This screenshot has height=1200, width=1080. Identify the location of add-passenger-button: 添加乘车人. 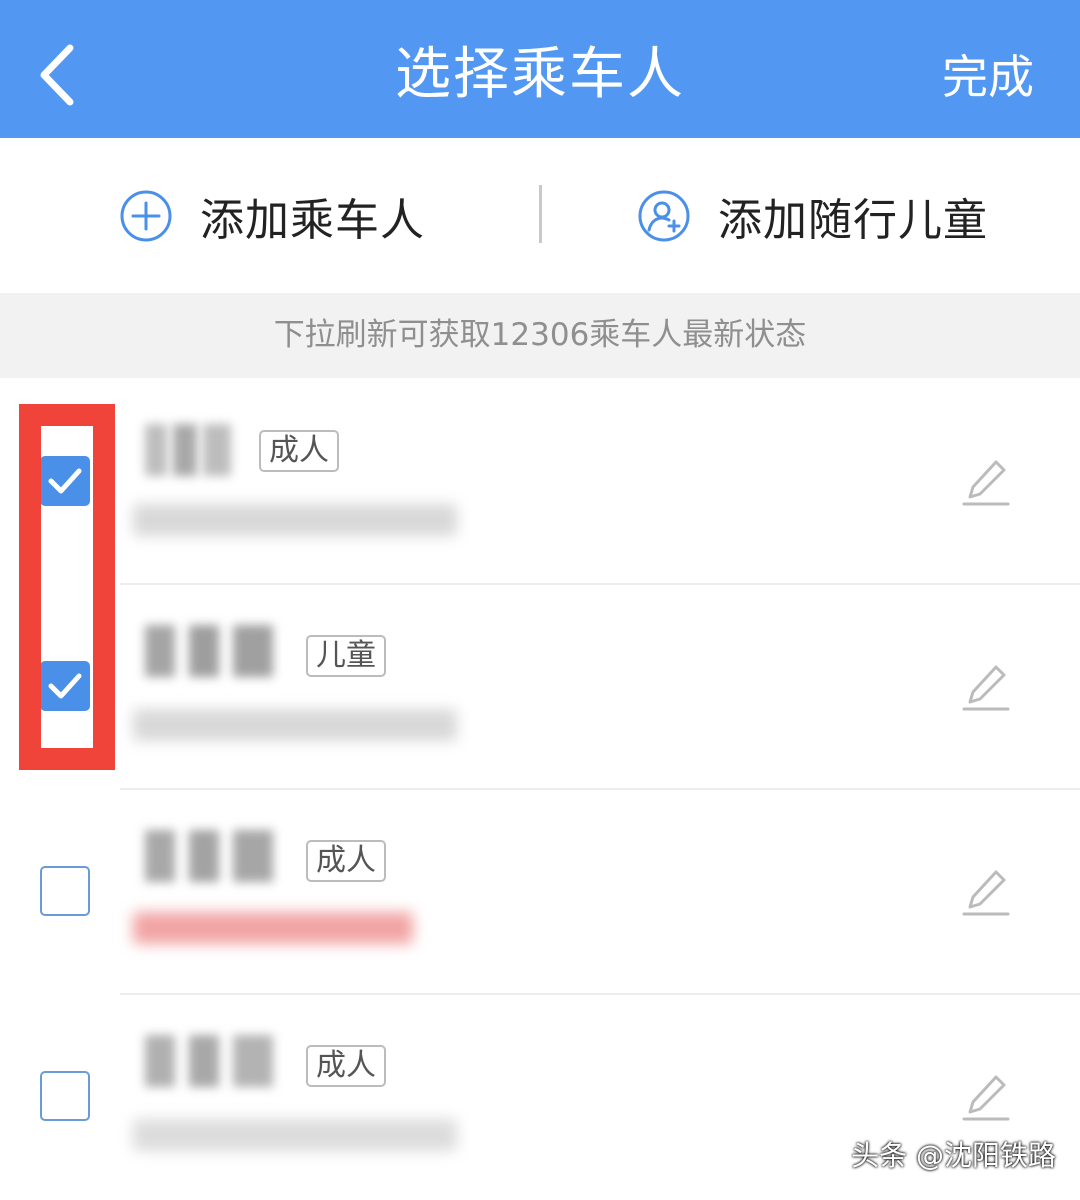
(271, 215).